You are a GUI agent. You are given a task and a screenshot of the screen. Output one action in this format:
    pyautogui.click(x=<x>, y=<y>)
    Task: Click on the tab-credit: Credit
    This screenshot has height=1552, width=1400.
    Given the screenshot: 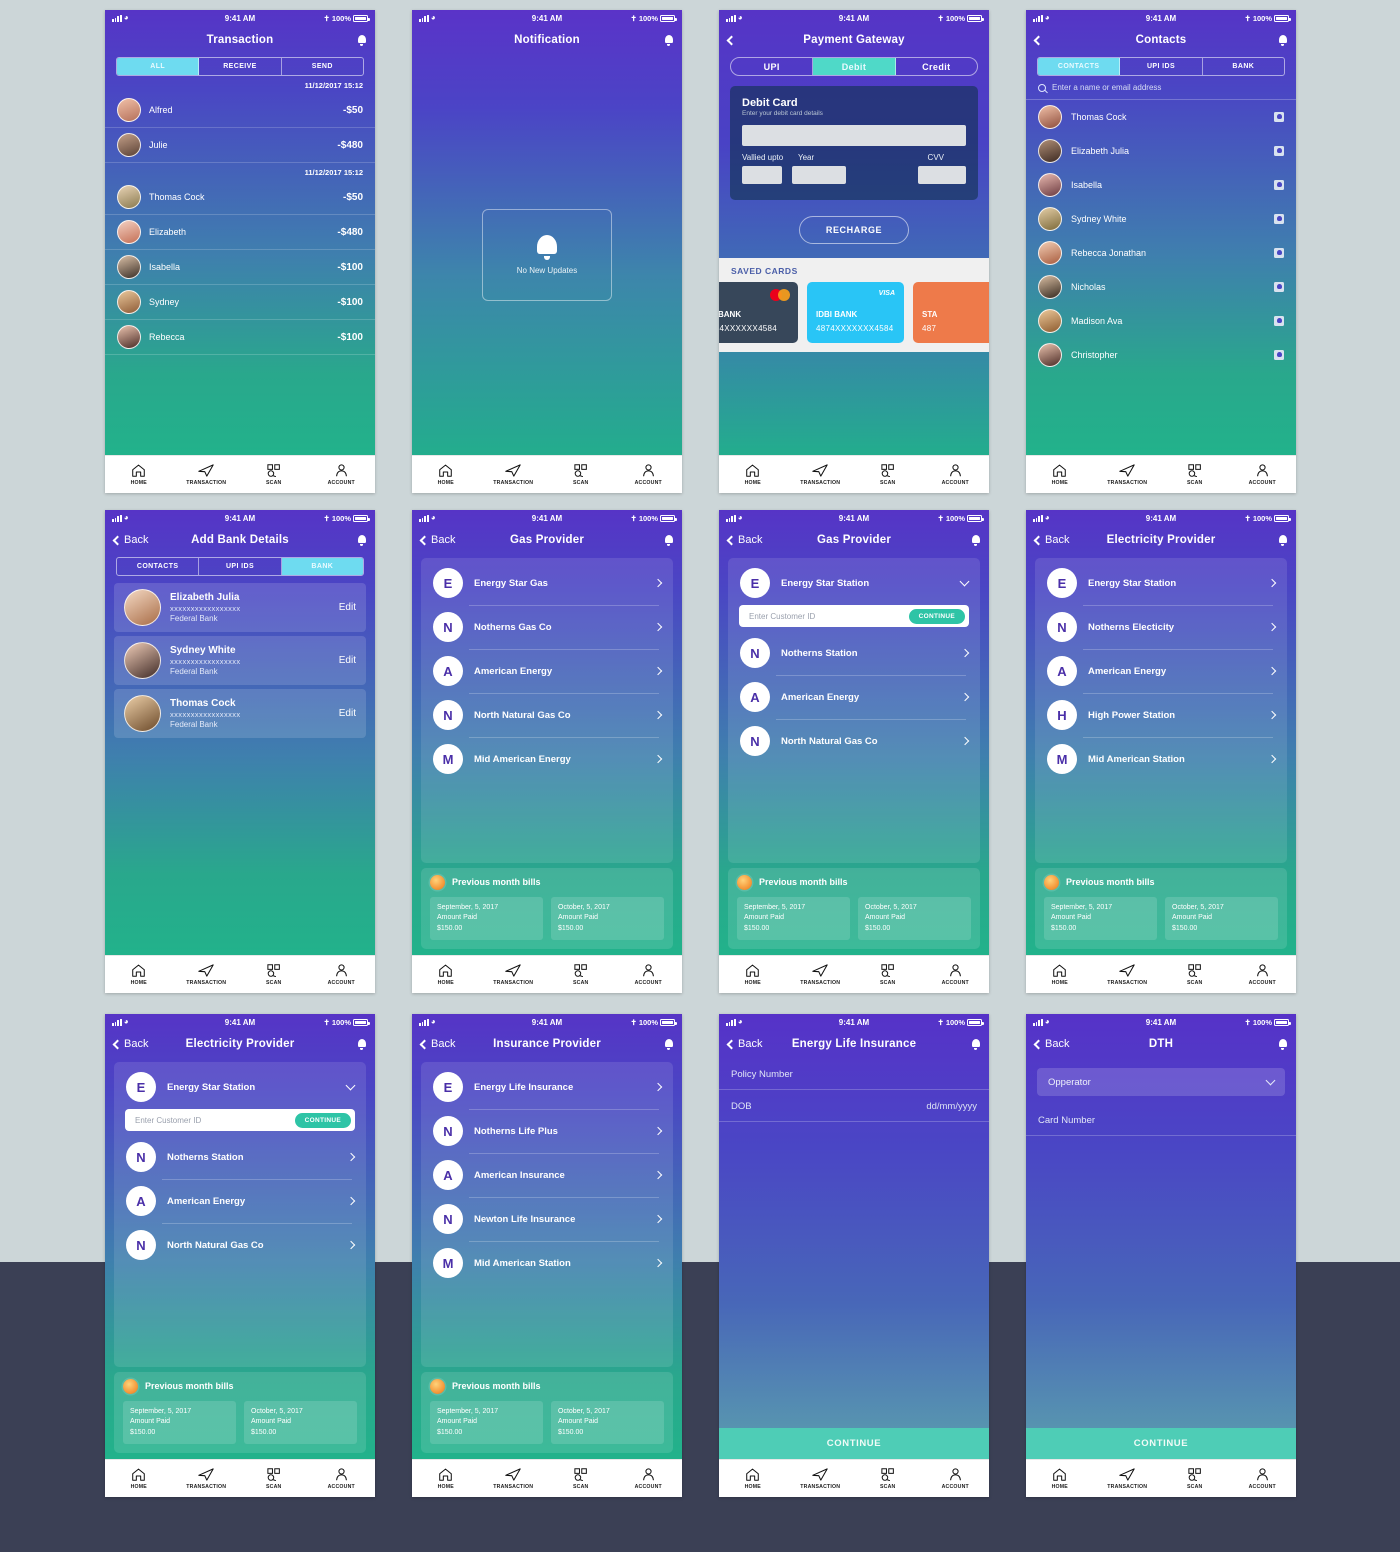 What is the action you would take?
    pyautogui.click(x=936, y=66)
    